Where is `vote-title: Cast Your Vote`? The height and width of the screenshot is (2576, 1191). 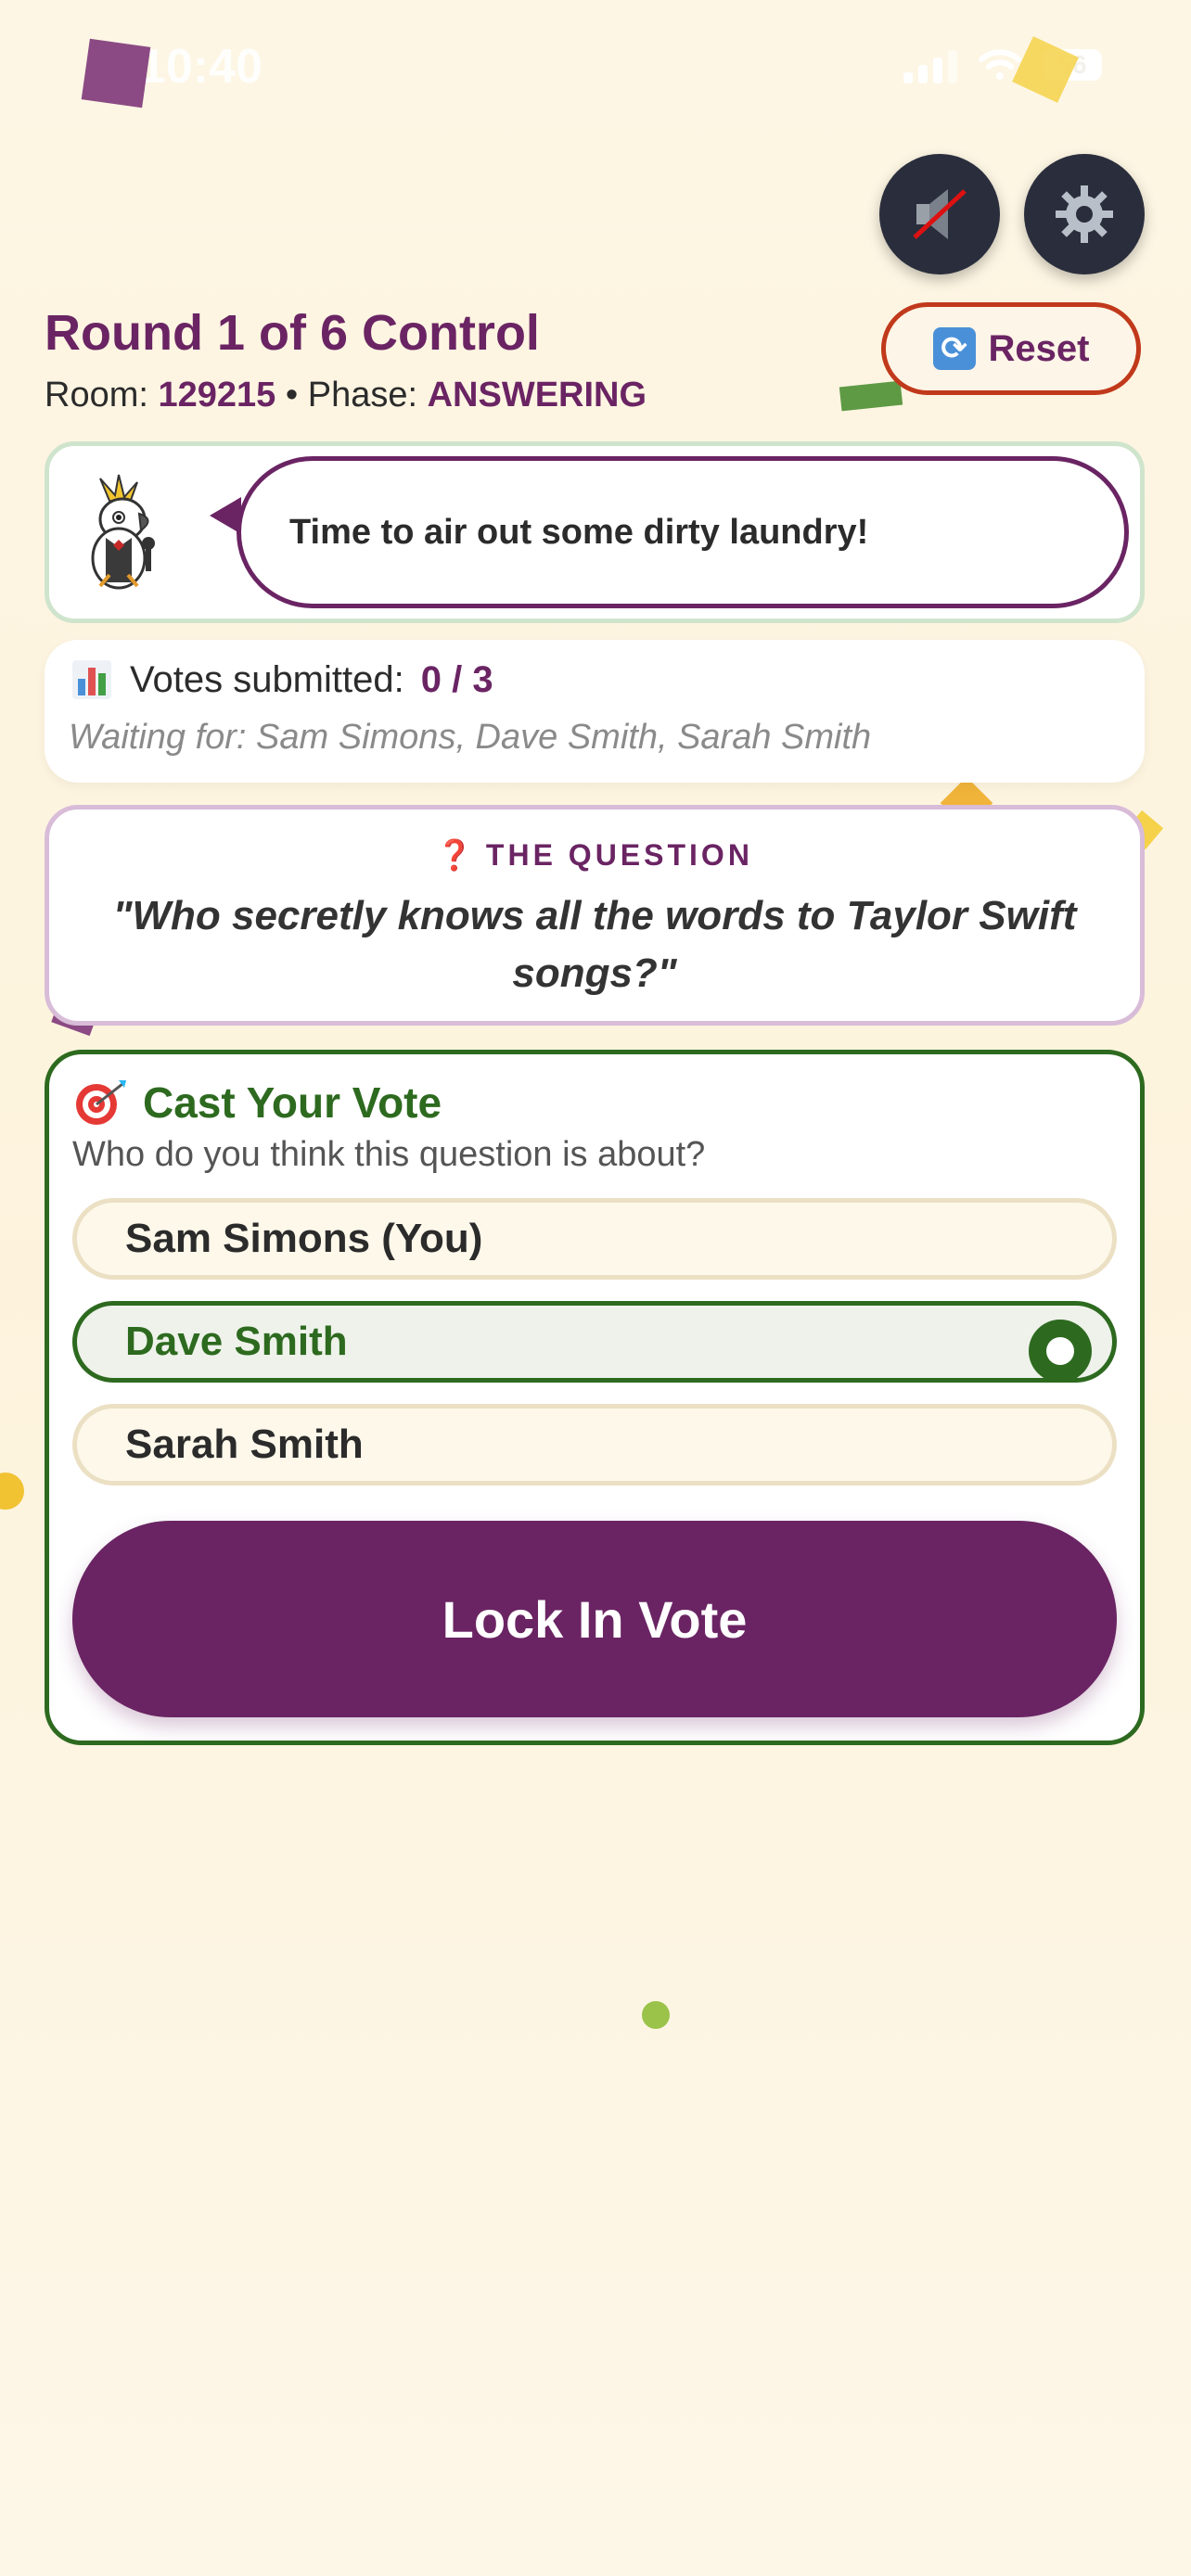 vote-title: Cast Your Vote is located at coordinates (258, 1103).